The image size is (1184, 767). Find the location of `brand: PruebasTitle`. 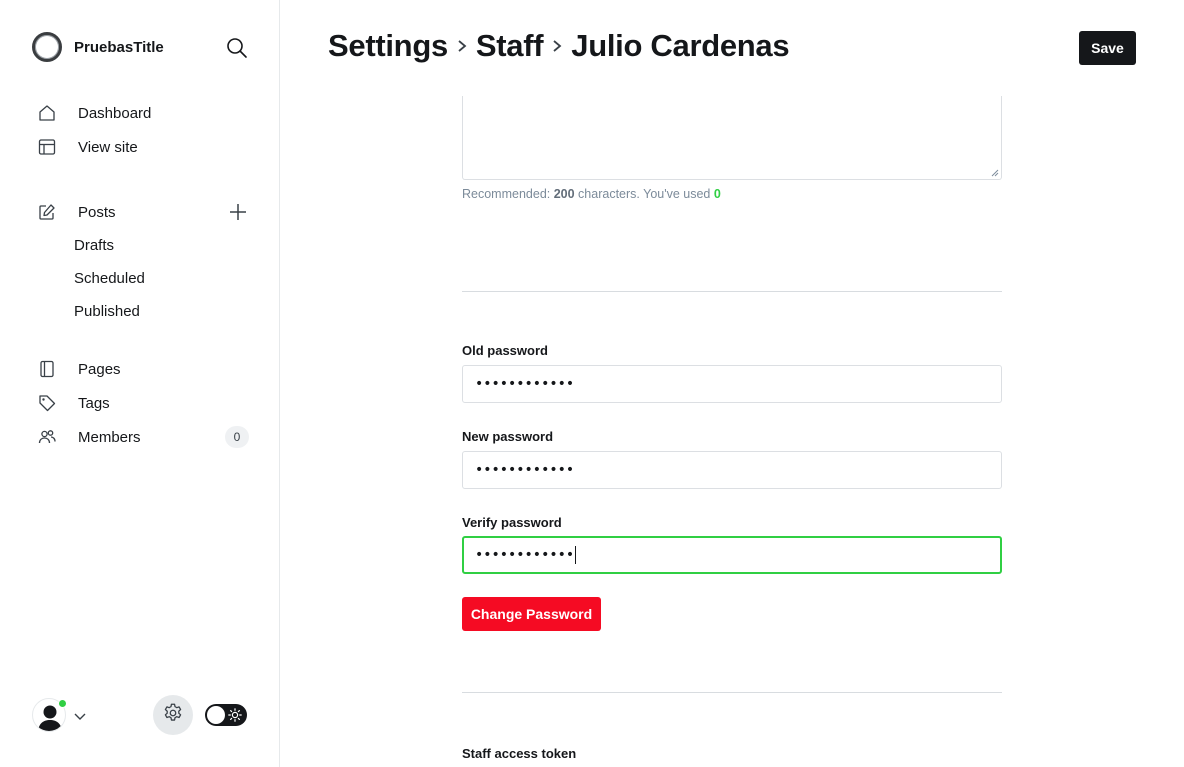

brand: PruebasTitle is located at coordinates (98, 47).